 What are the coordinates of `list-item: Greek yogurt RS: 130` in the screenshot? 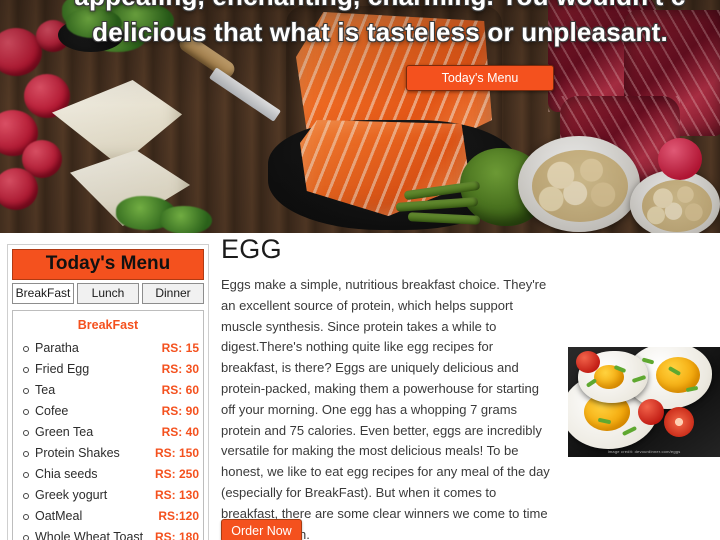 It's located at (108, 495).